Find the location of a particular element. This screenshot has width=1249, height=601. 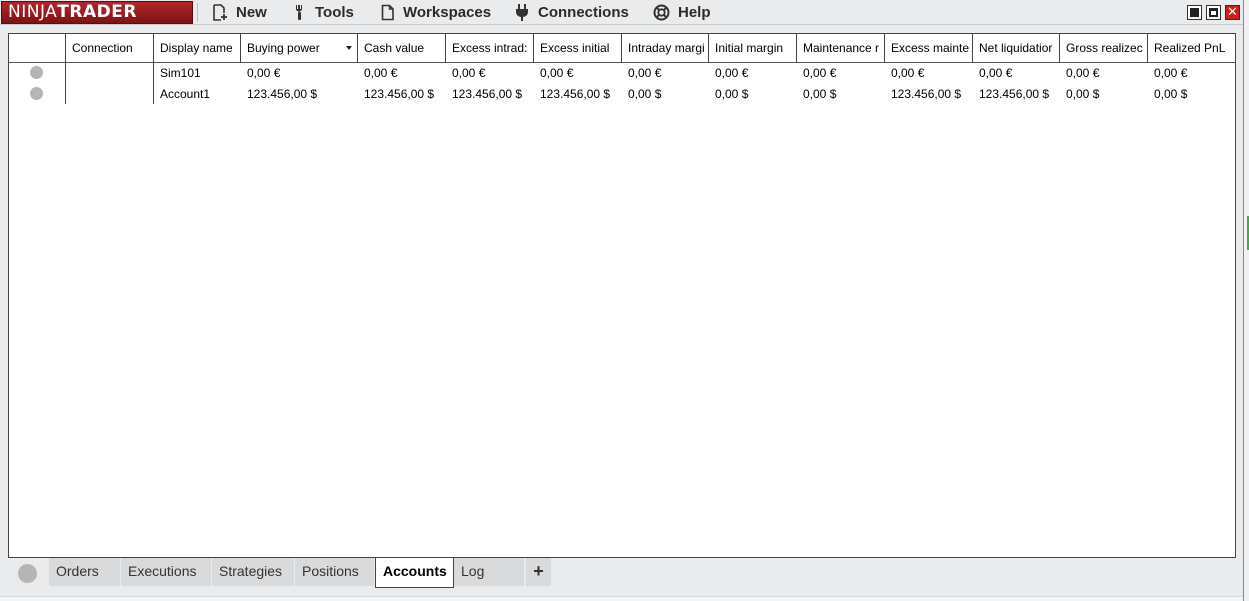

tab-log: Log is located at coordinates (489, 572).